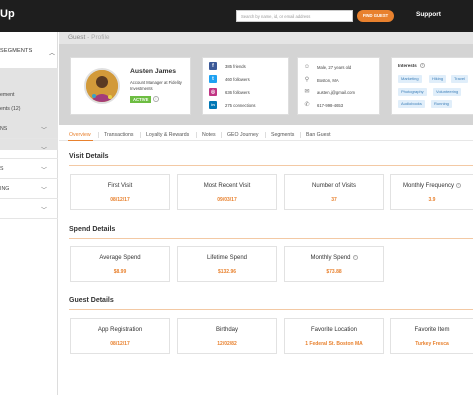 This screenshot has height=395, width=473. What do you see at coordinates (412, 92) in the screenshot?
I see `interest-tag: Photography` at bounding box center [412, 92].